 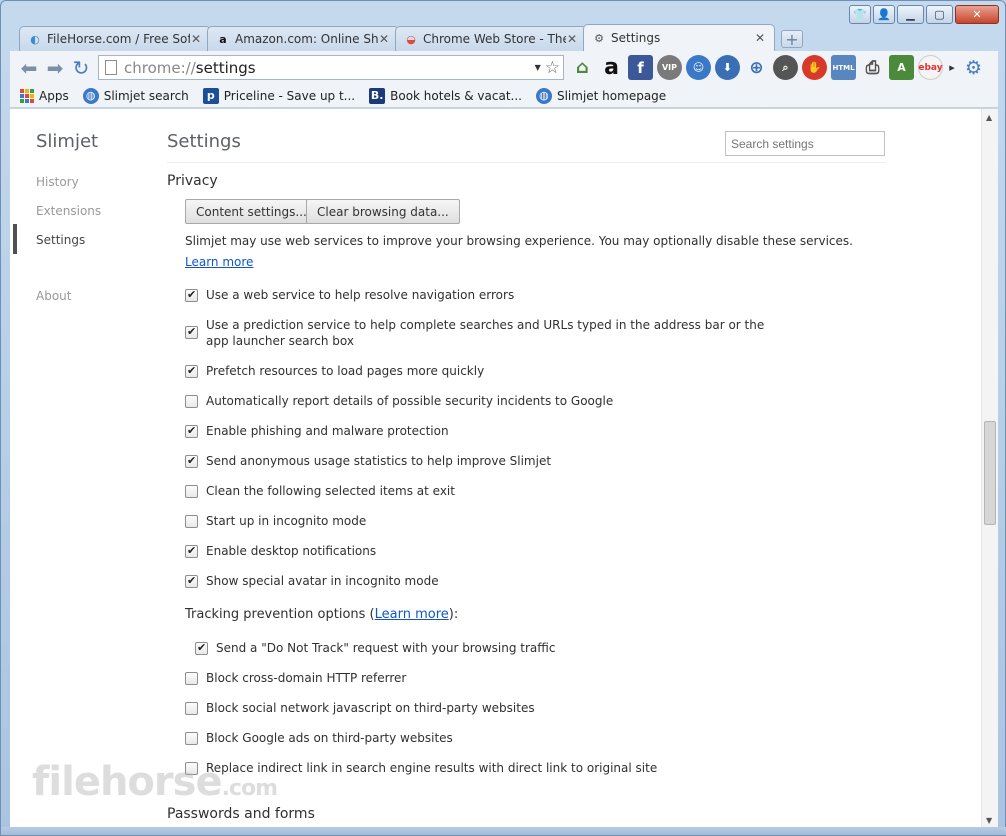 I want to click on tab-filehorse: ◐ FileHorse.com / Free Softw ✕, so click(x=115, y=38).